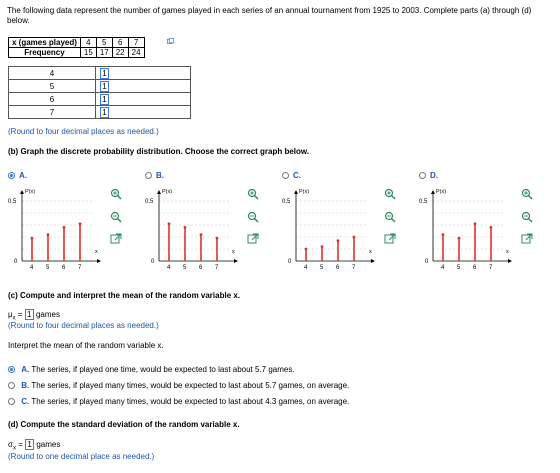 The image size is (560, 473). I want to click on copy-data-icon, so click(170, 41).